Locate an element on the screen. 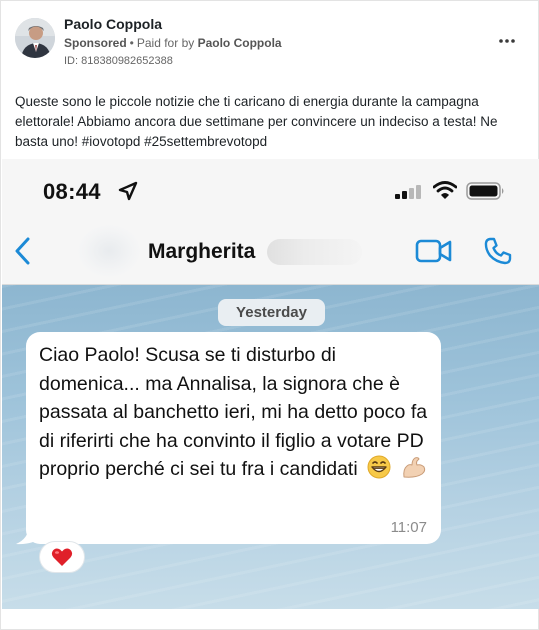 This screenshot has height=630, width=539. phone-call-icon is located at coordinates (498, 251).